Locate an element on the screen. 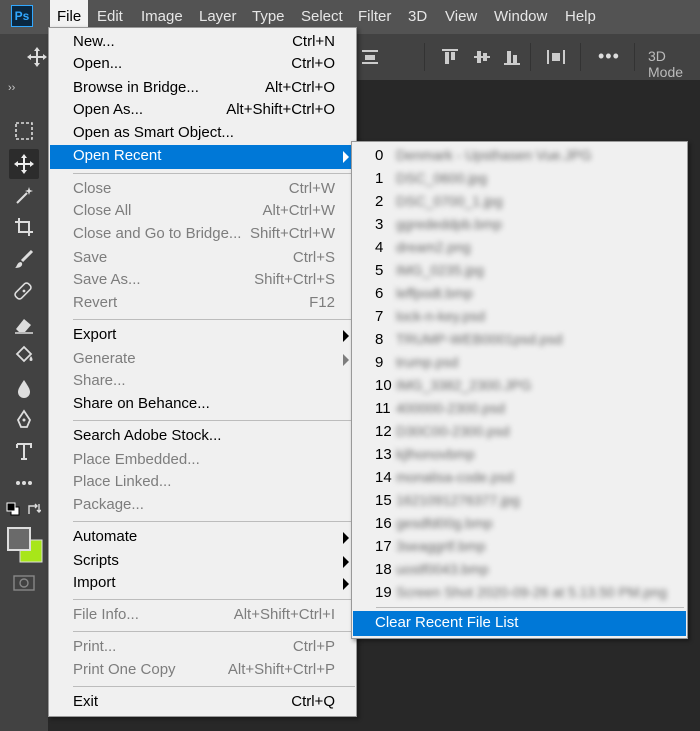  recent-file-item: 5 IMG_0235.jpg is located at coordinates (519, 271).